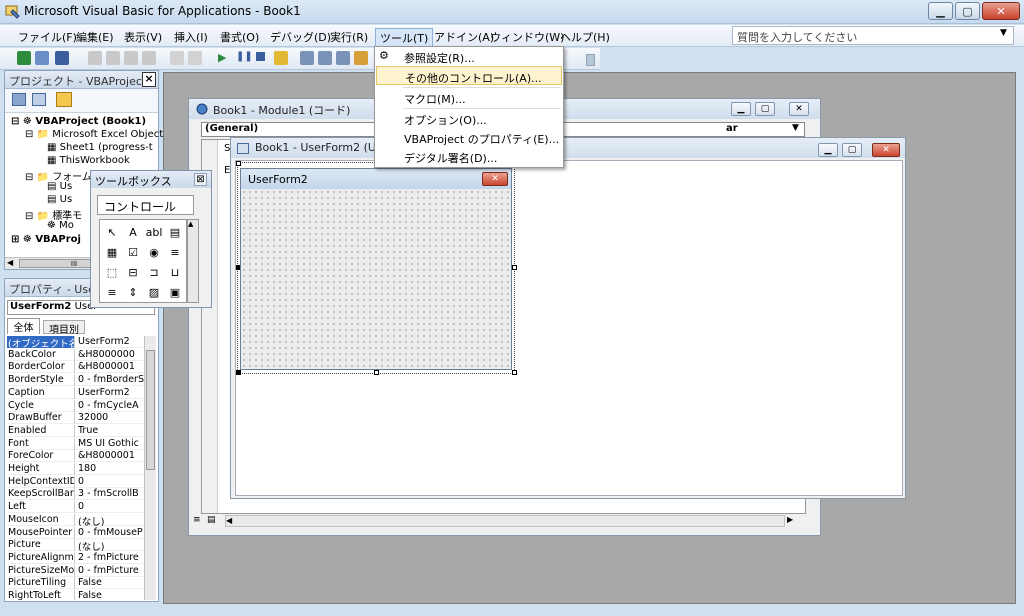  What do you see at coordinates (495, 179) in the screenshot?
I see `userform2-close-button: ✕` at bounding box center [495, 179].